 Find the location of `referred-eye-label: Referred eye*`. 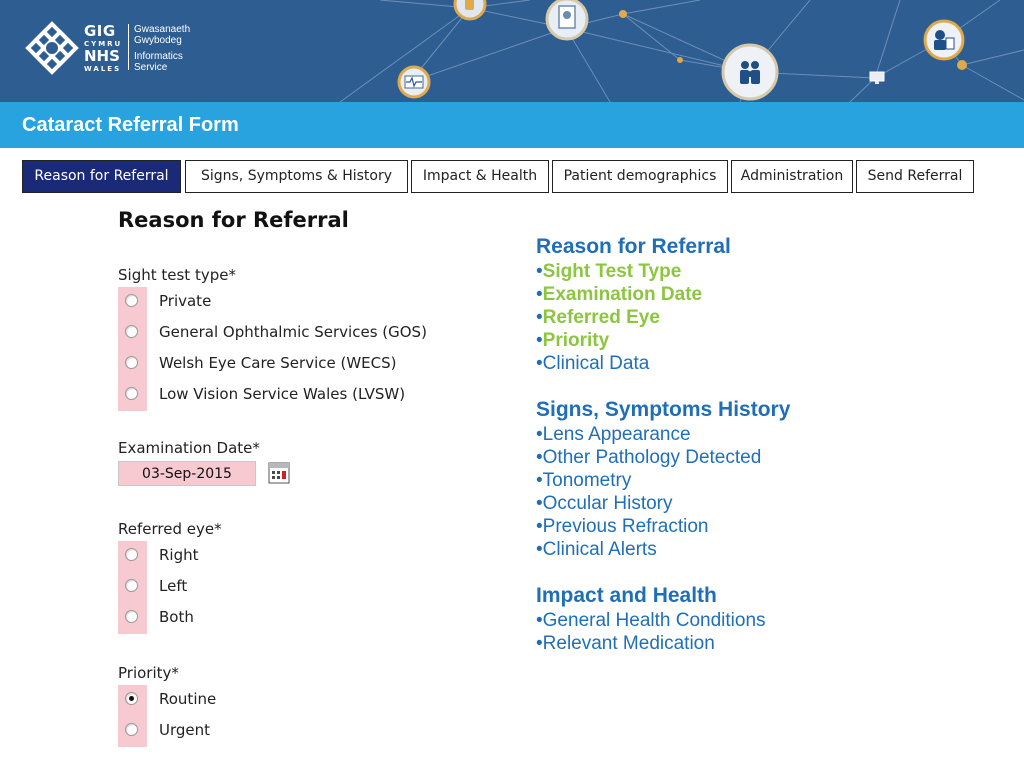

referred-eye-label: Referred eye* is located at coordinates (170, 529).